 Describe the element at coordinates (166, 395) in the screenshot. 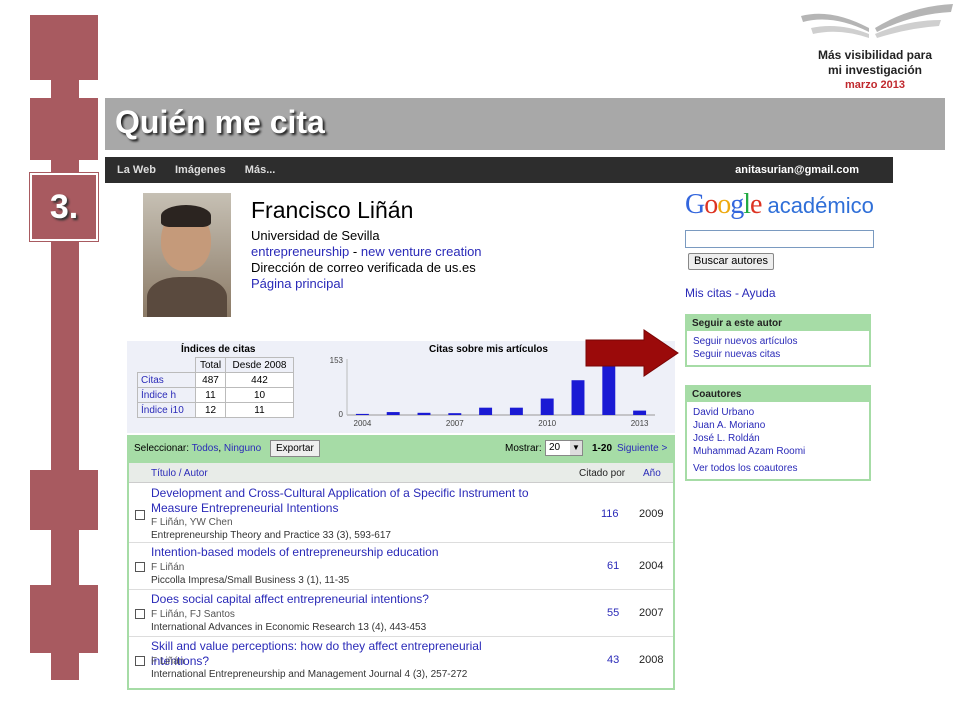

I see `row-label: Índice h` at that location.